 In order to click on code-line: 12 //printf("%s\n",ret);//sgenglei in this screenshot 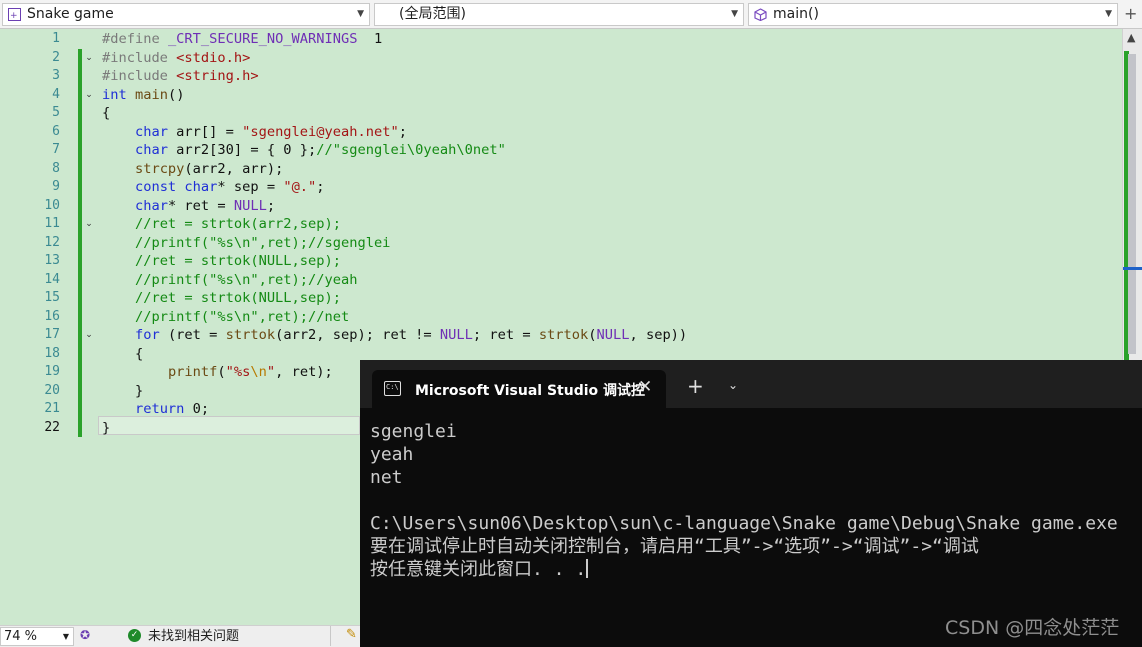, I will do `click(561, 242)`.